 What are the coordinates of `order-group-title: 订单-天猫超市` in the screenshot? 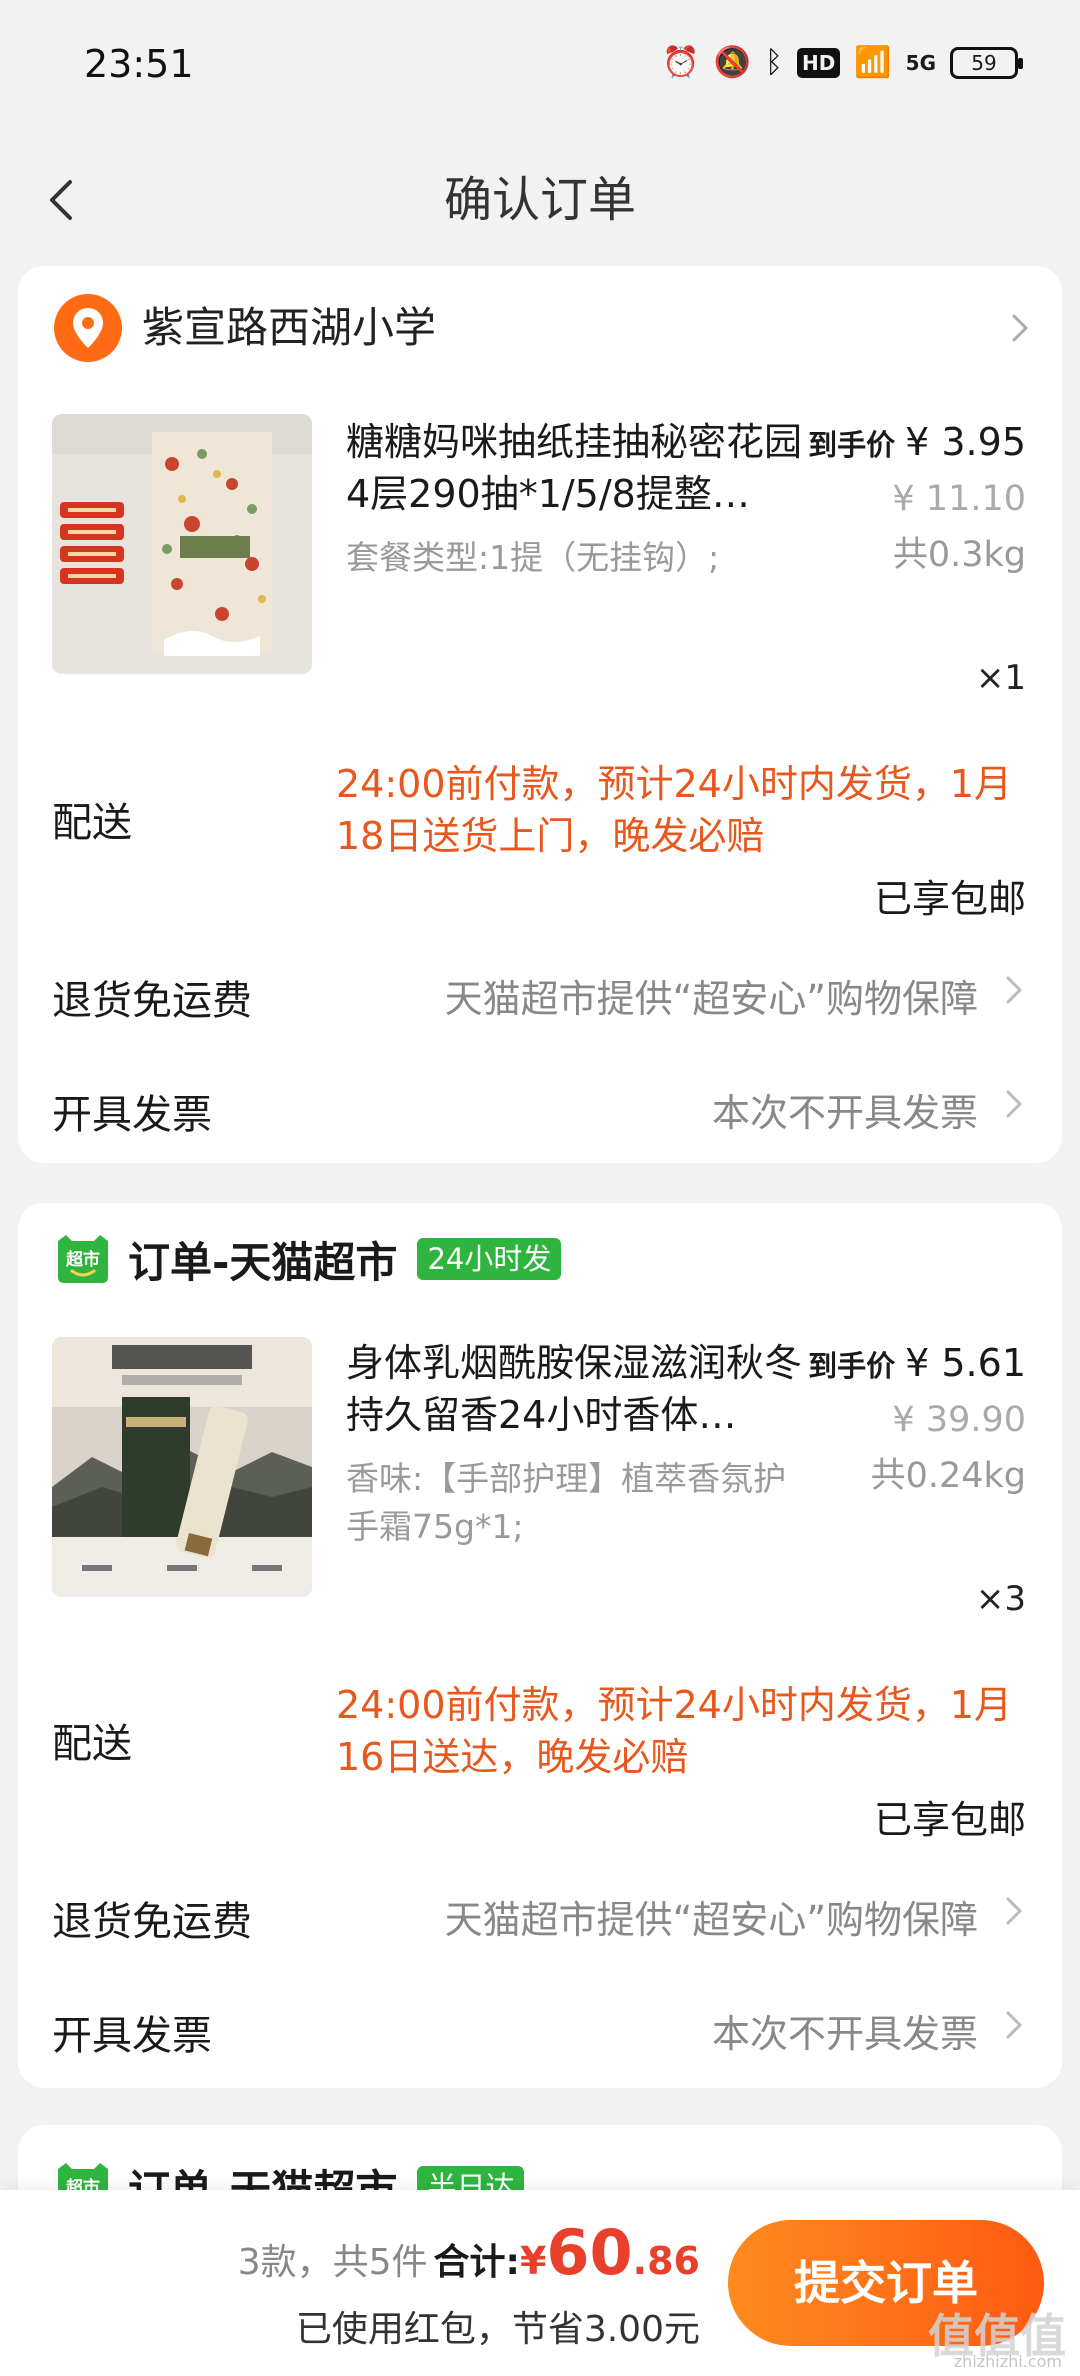 It's located at (263, 1262).